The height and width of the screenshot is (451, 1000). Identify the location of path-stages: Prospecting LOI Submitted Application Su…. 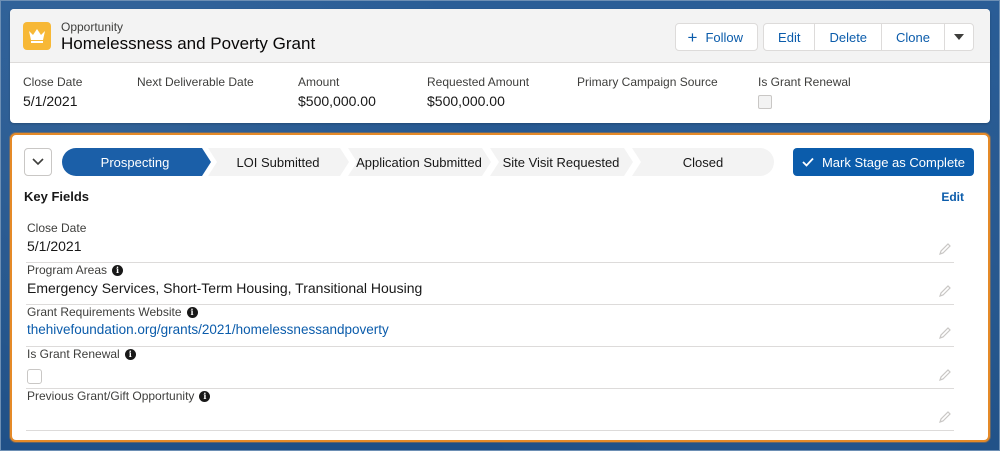
(418, 162).